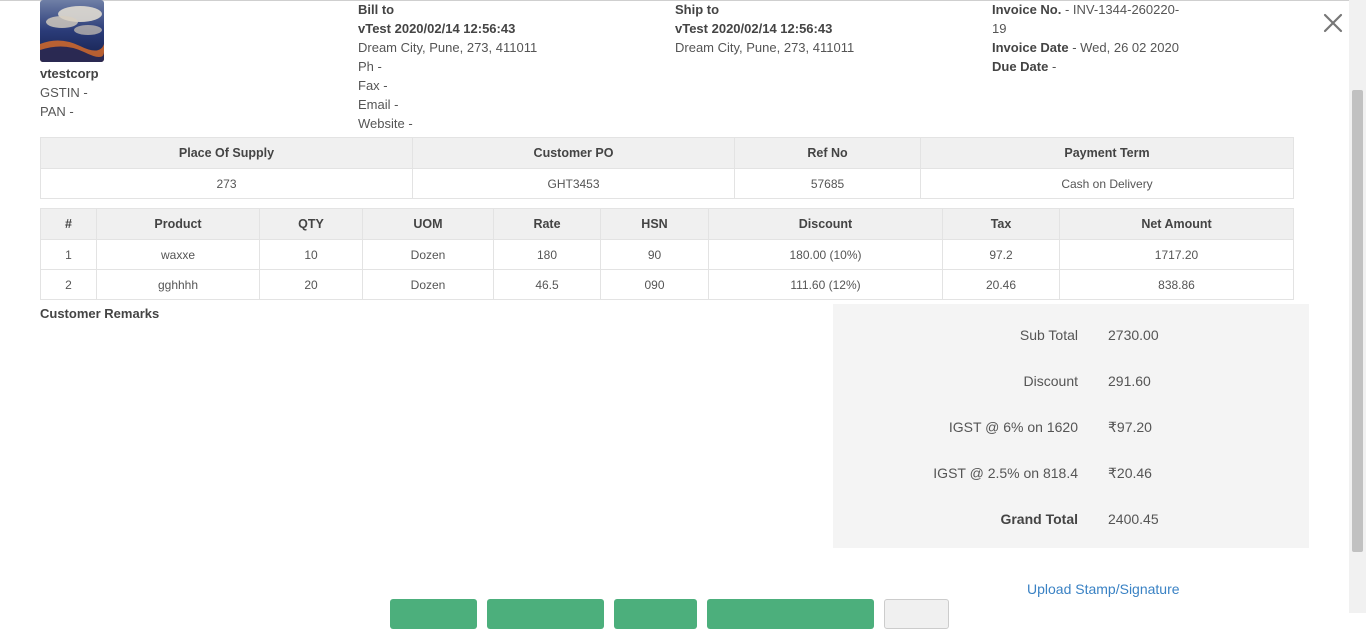  What do you see at coordinates (178, 284) in the screenshot?
I see `cell-product: gghhhh` at bounding box center [178, 284].